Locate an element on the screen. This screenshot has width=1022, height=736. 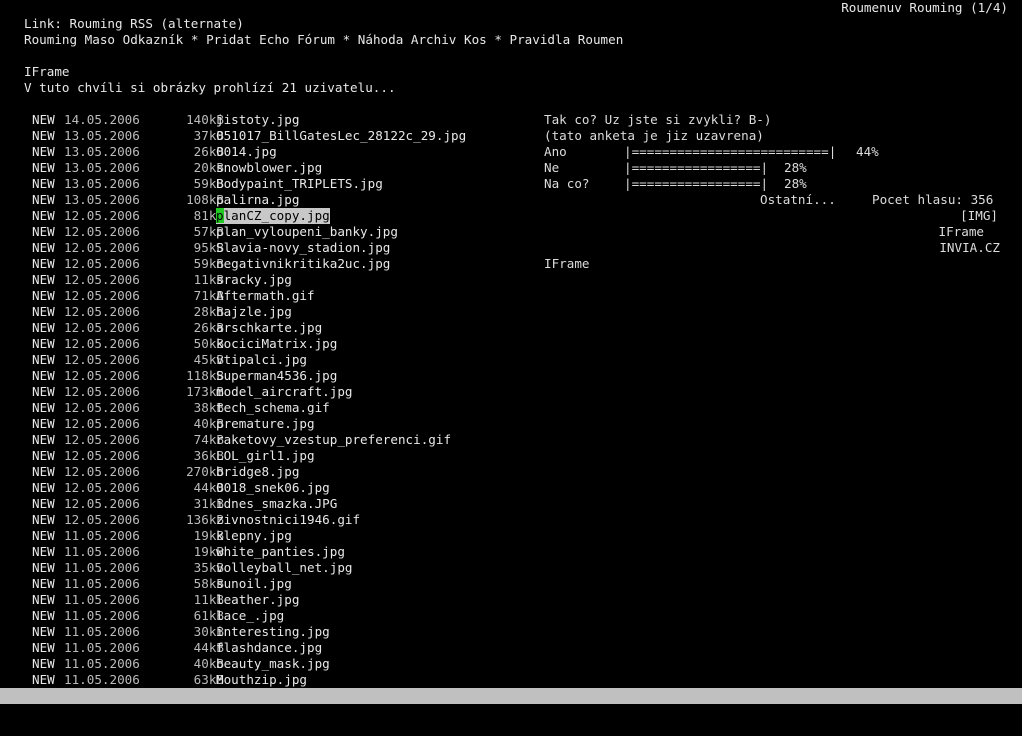
file-link: negativnikritika2uc.jpg is located at coordinates (303, 264).